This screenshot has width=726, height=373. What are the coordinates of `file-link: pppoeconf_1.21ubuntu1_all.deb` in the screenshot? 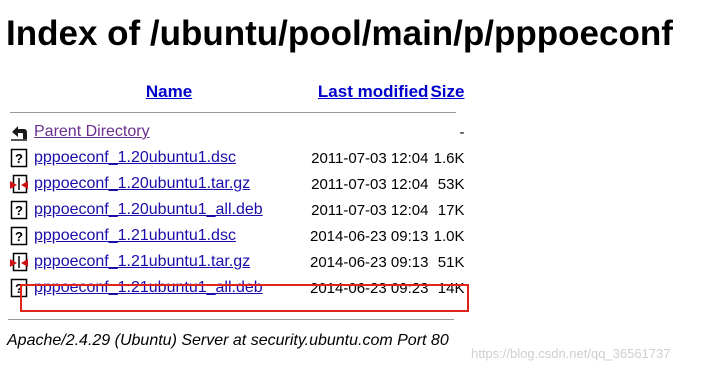 It's located at (148, 287).